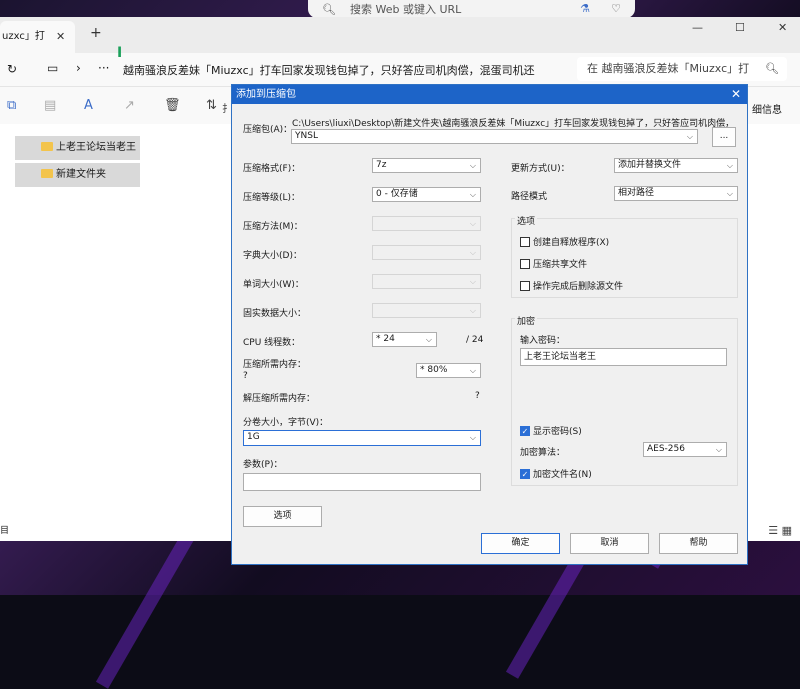 This screenshot has width=800, height=689. I want to click on split-label: 分卷大小，字节(V)：, so click(286, 423).